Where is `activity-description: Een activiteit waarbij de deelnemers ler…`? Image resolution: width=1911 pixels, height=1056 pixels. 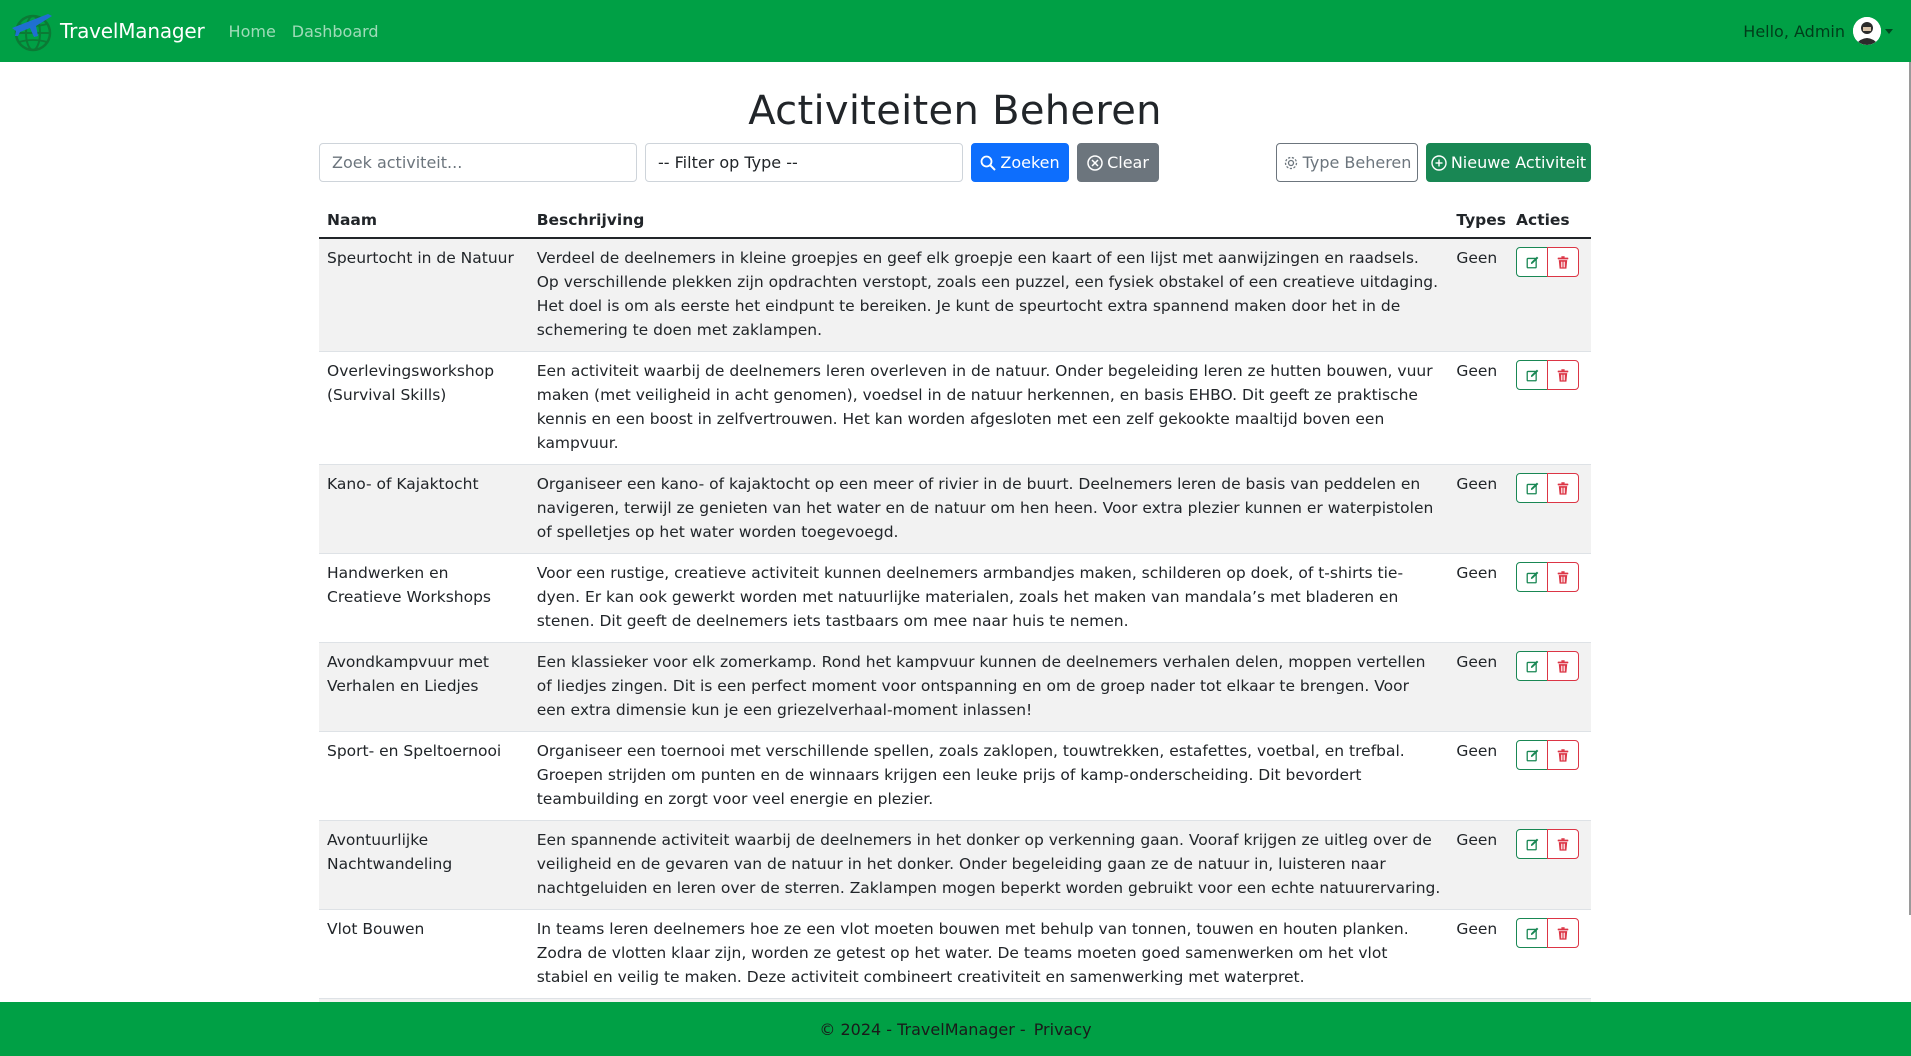 activity-description: Een activiteit waarbij de deelnemers ler… is located at coordinates (988, 408).